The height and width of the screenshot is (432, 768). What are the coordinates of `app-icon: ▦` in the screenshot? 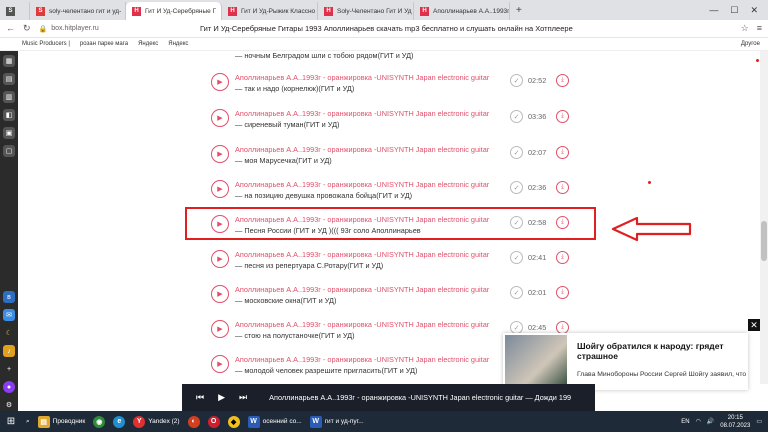 It's located at (9, 61).